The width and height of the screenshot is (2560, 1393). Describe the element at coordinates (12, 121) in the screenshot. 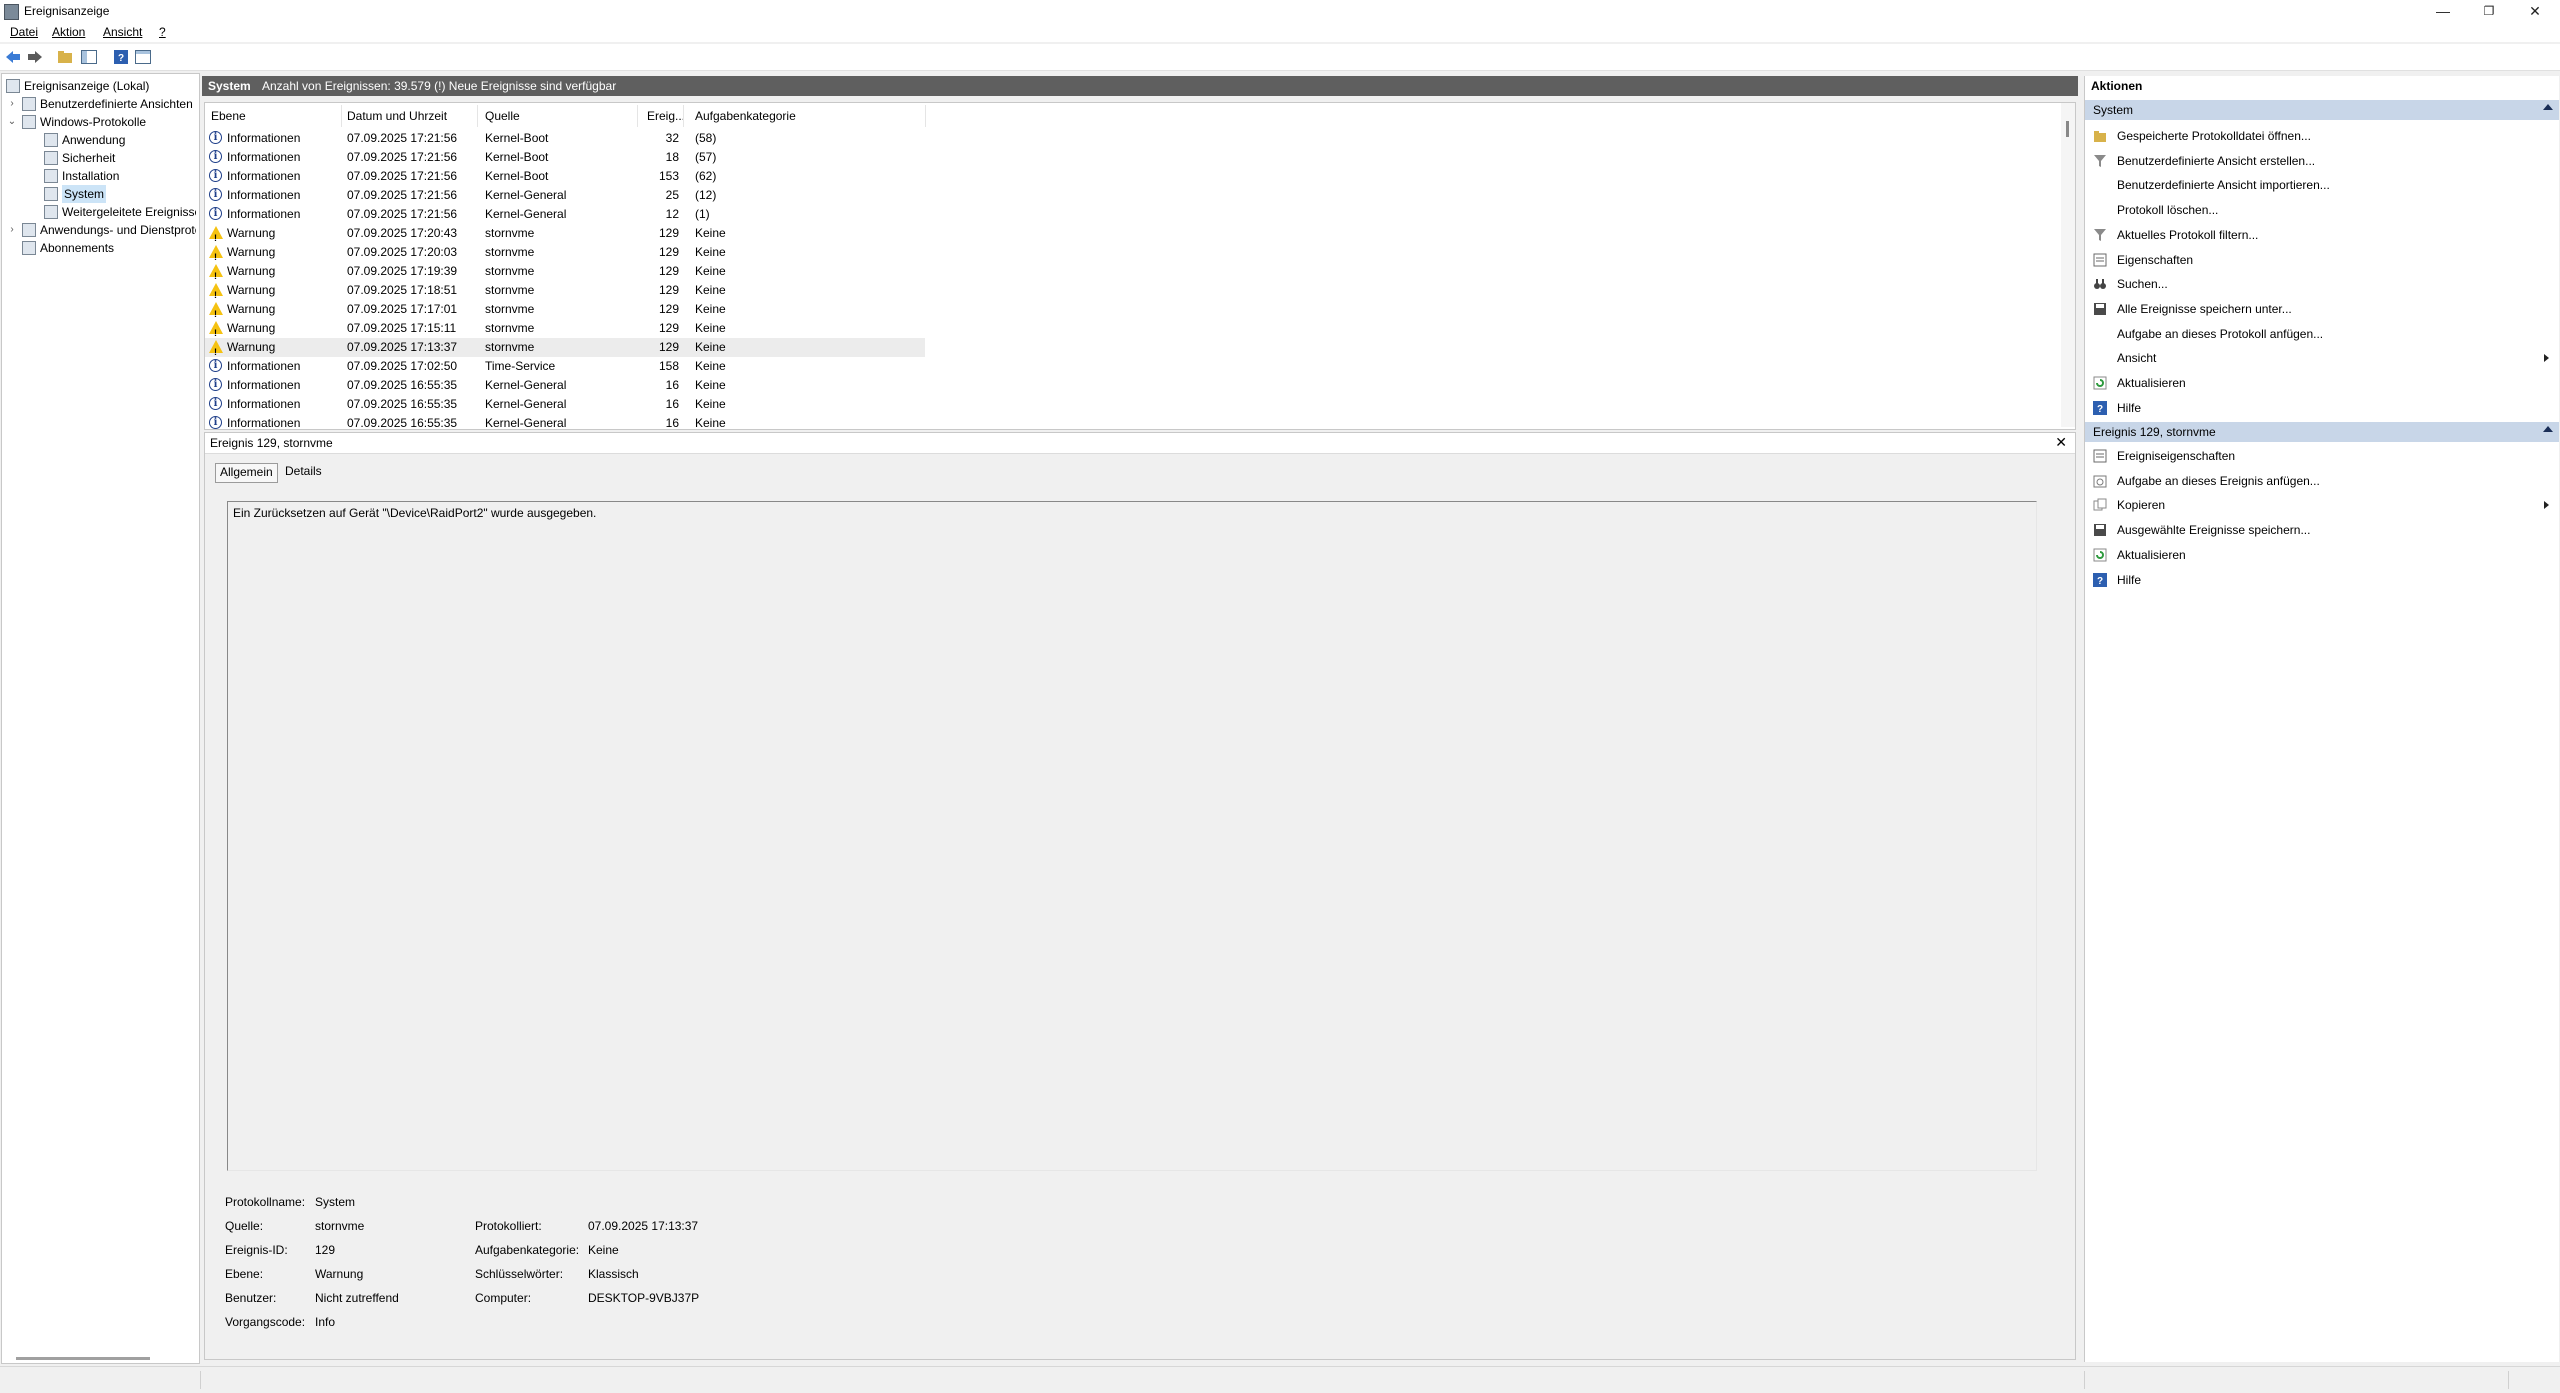

I see `chevron-down-icon: ⌄` at that location.